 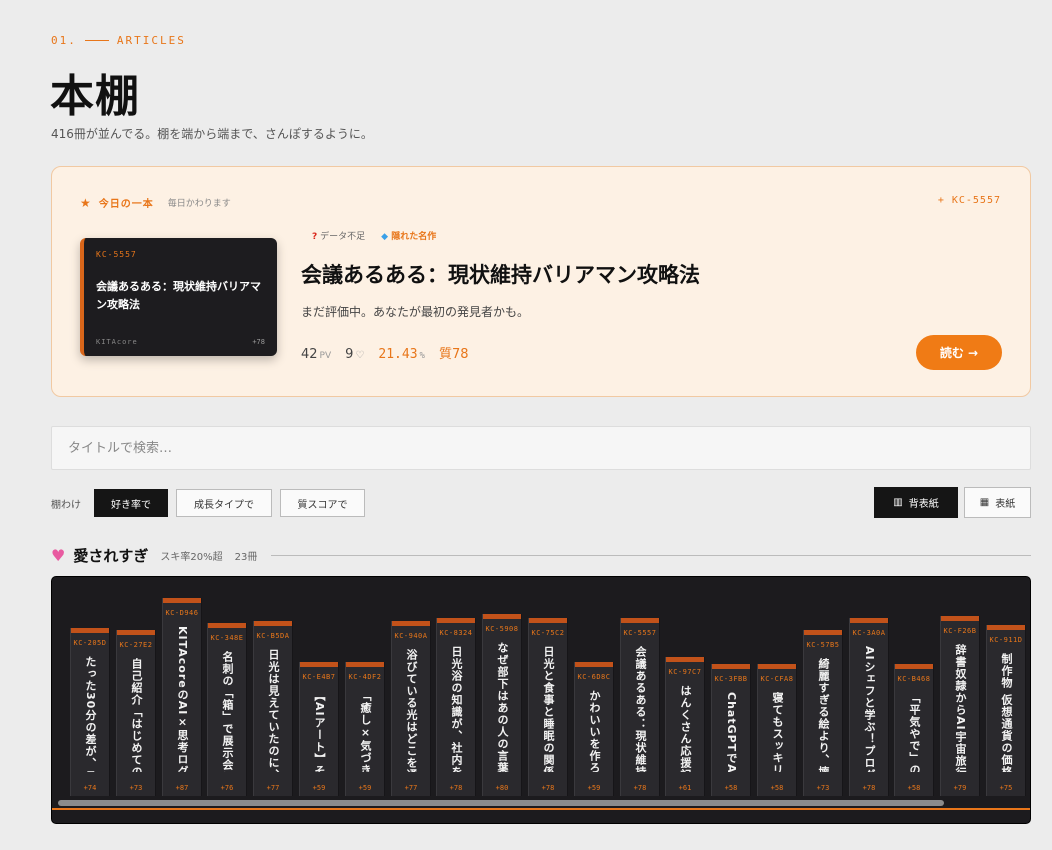 I want to click on spine-title: 会議あるある：現状維持バ, so click(x=640, y=709).